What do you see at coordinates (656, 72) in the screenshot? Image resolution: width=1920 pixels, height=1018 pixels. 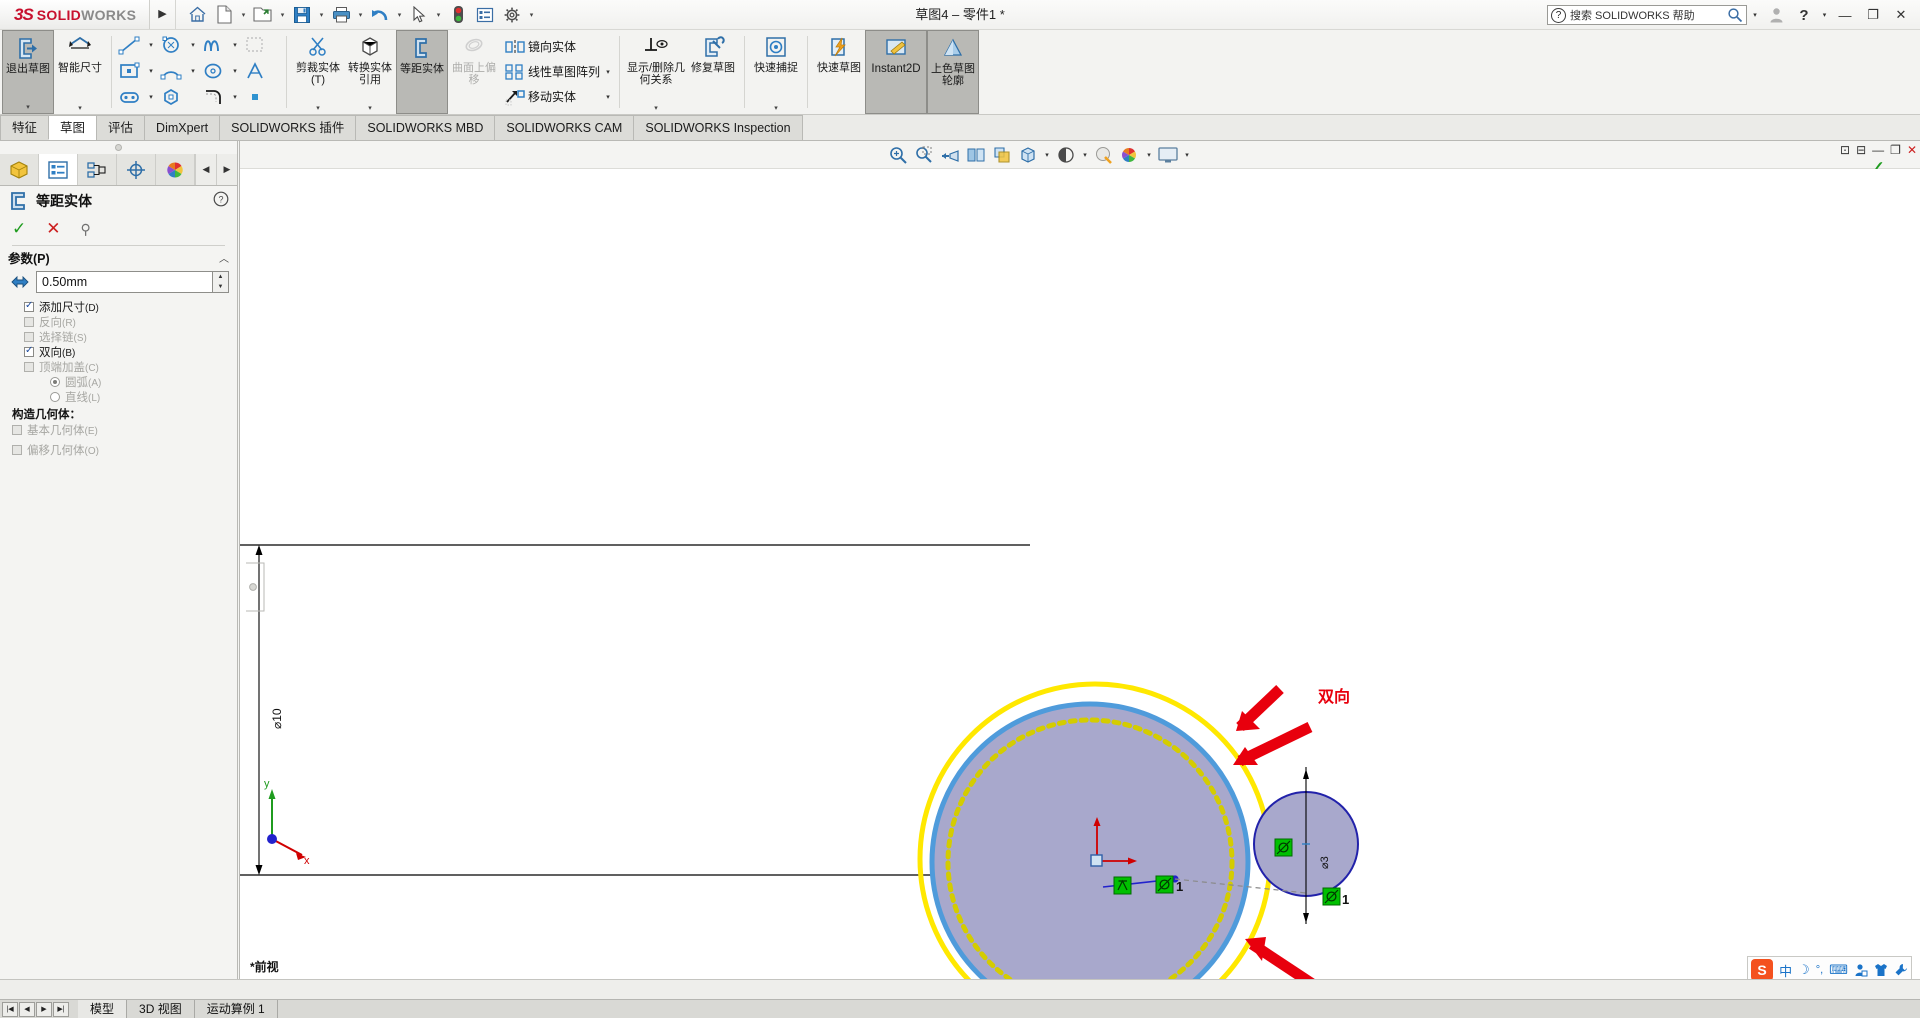 I see `display-delete-relations-button: 显示/删除几何关系 ▾` at bounding box center [656, 72].